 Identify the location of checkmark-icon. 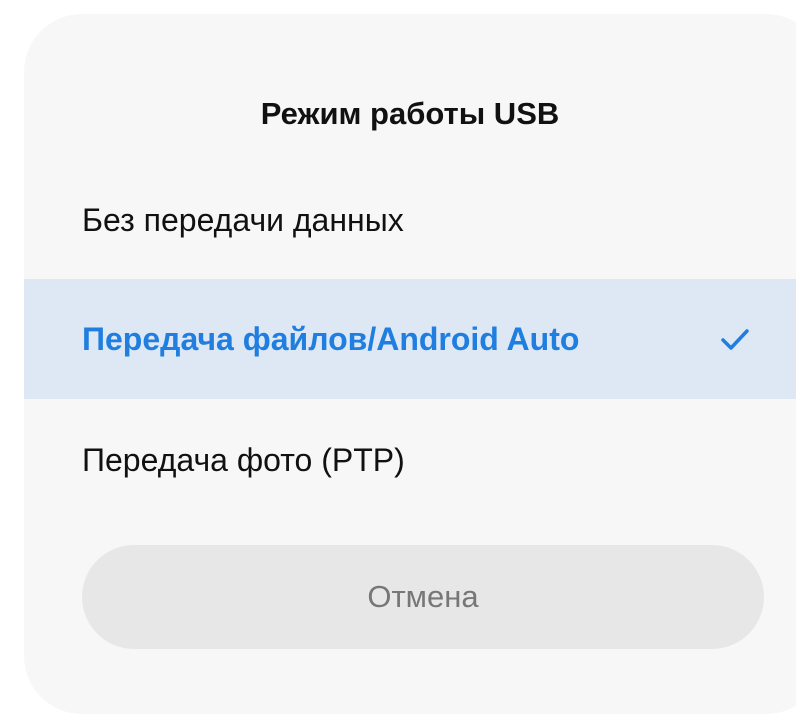
(735, 339).